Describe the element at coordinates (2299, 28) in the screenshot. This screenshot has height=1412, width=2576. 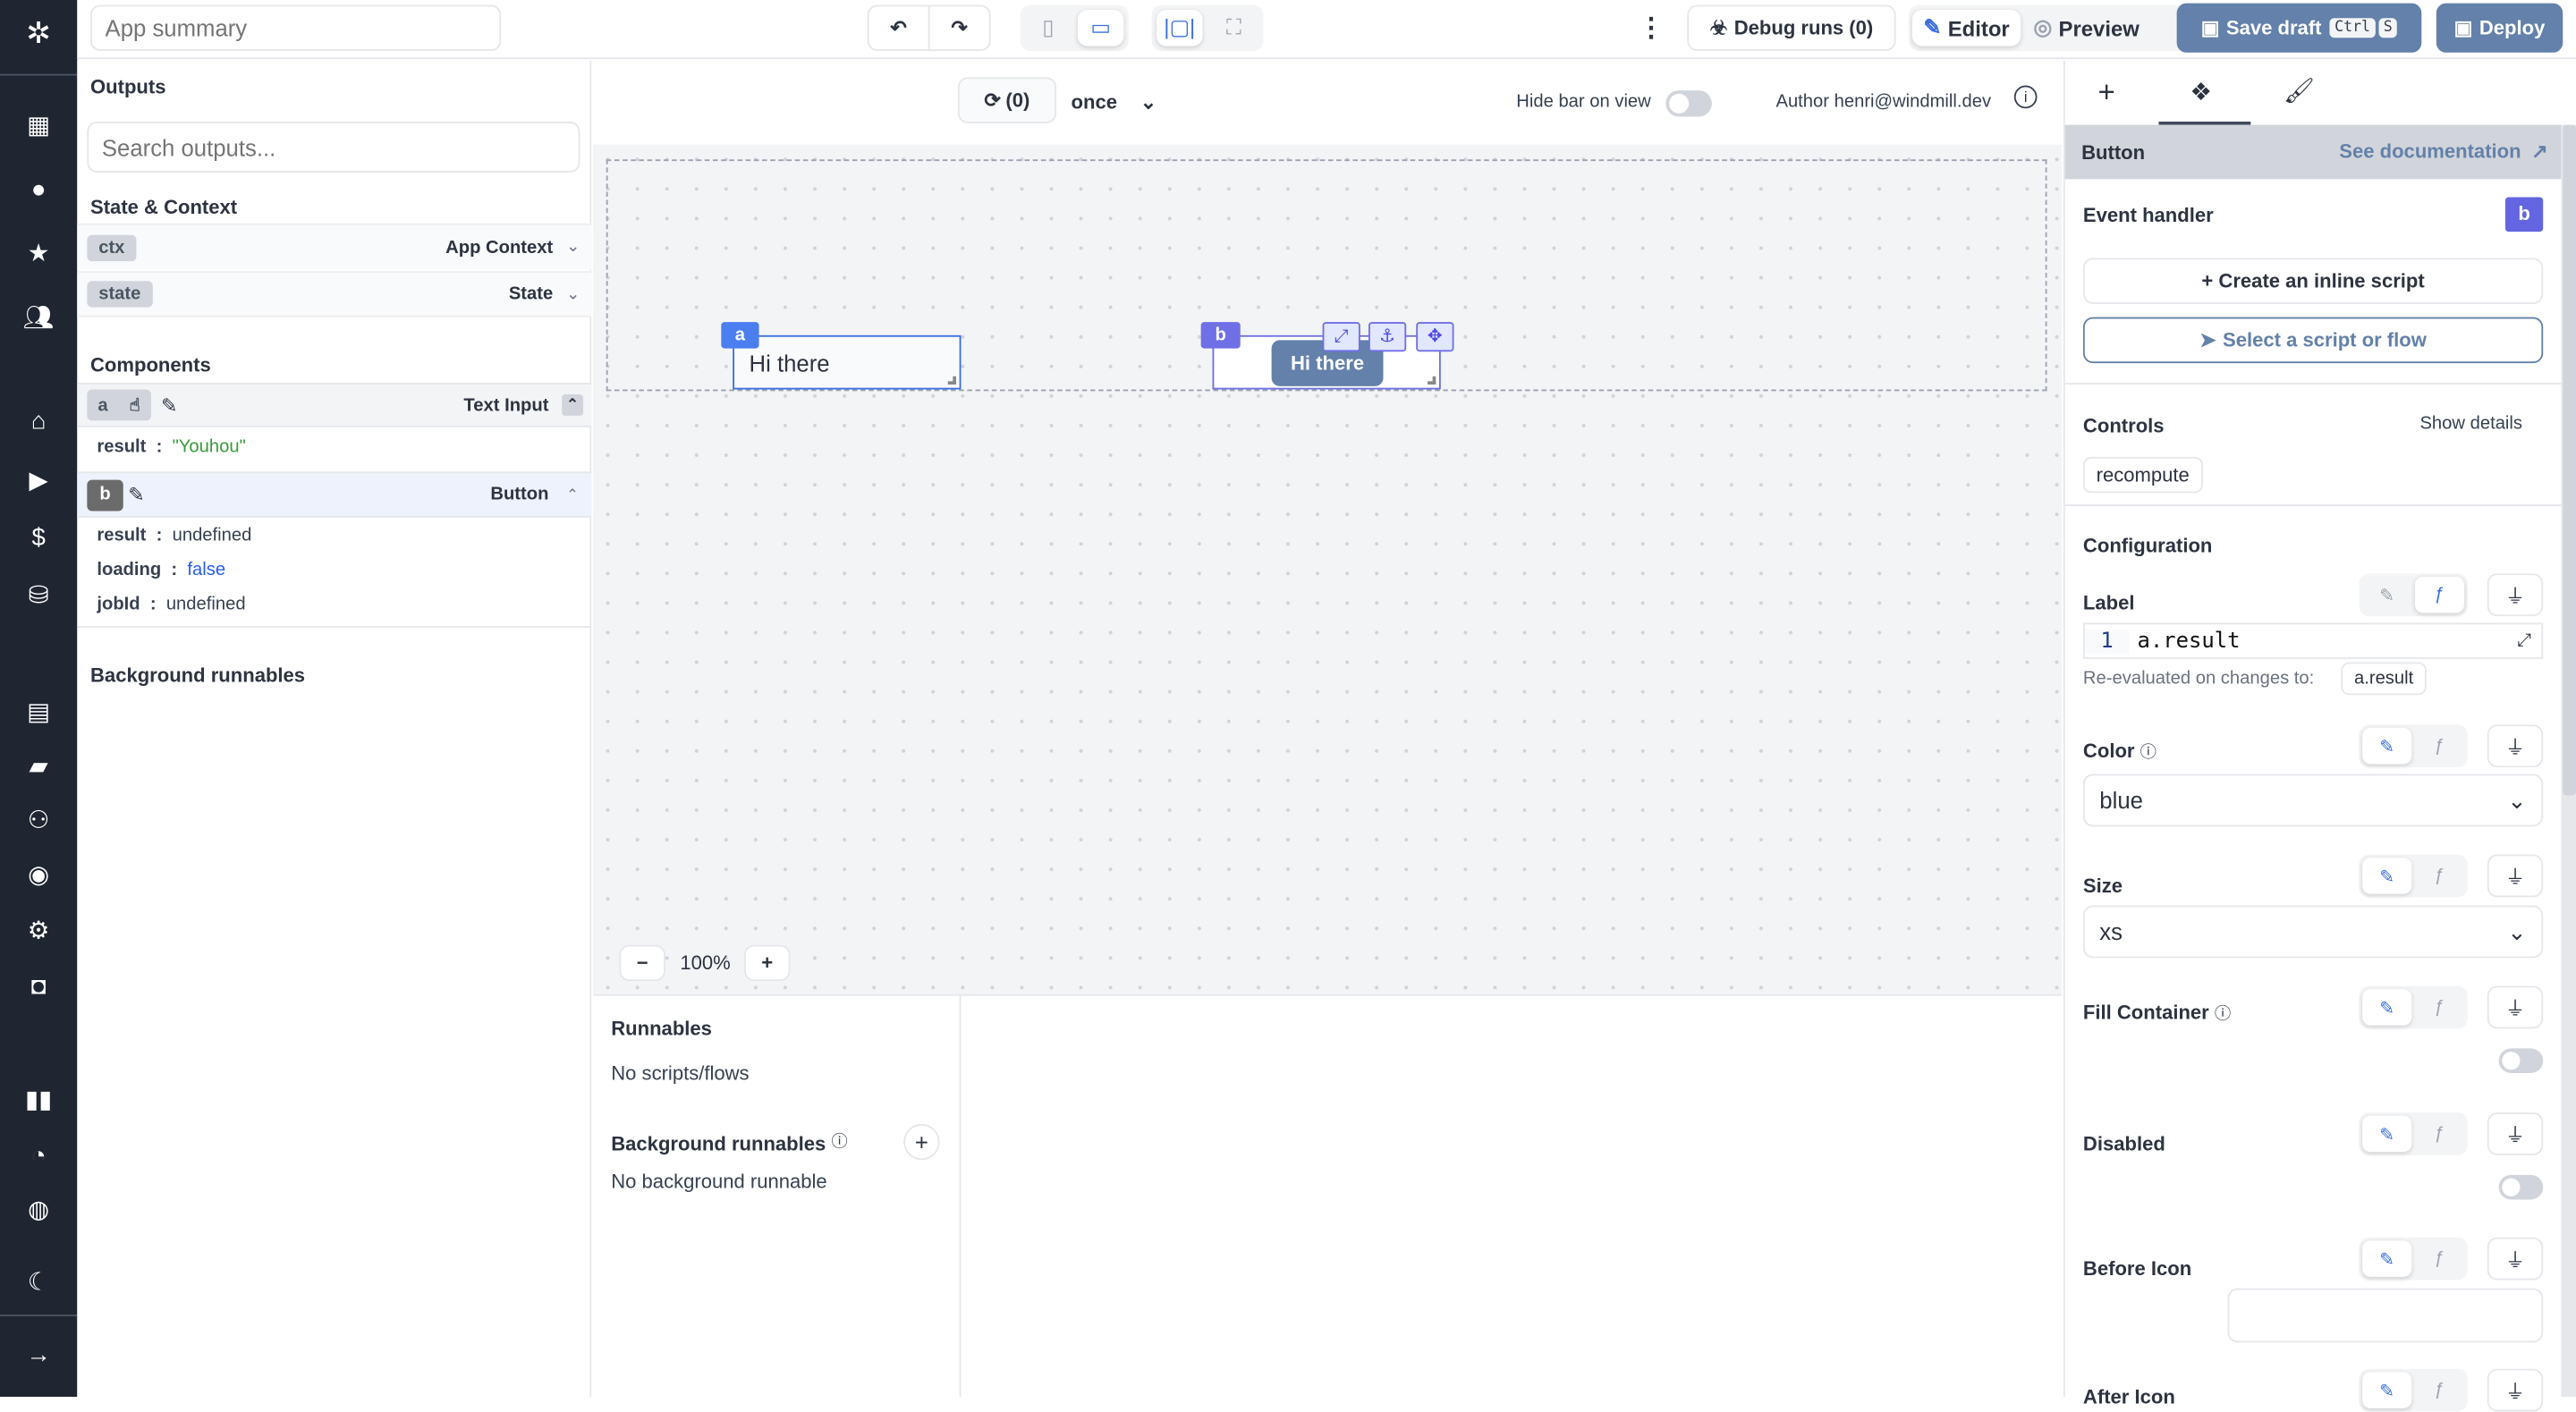
I see `save-draft-button: ▣ Save draft Ctrl S` at that location.